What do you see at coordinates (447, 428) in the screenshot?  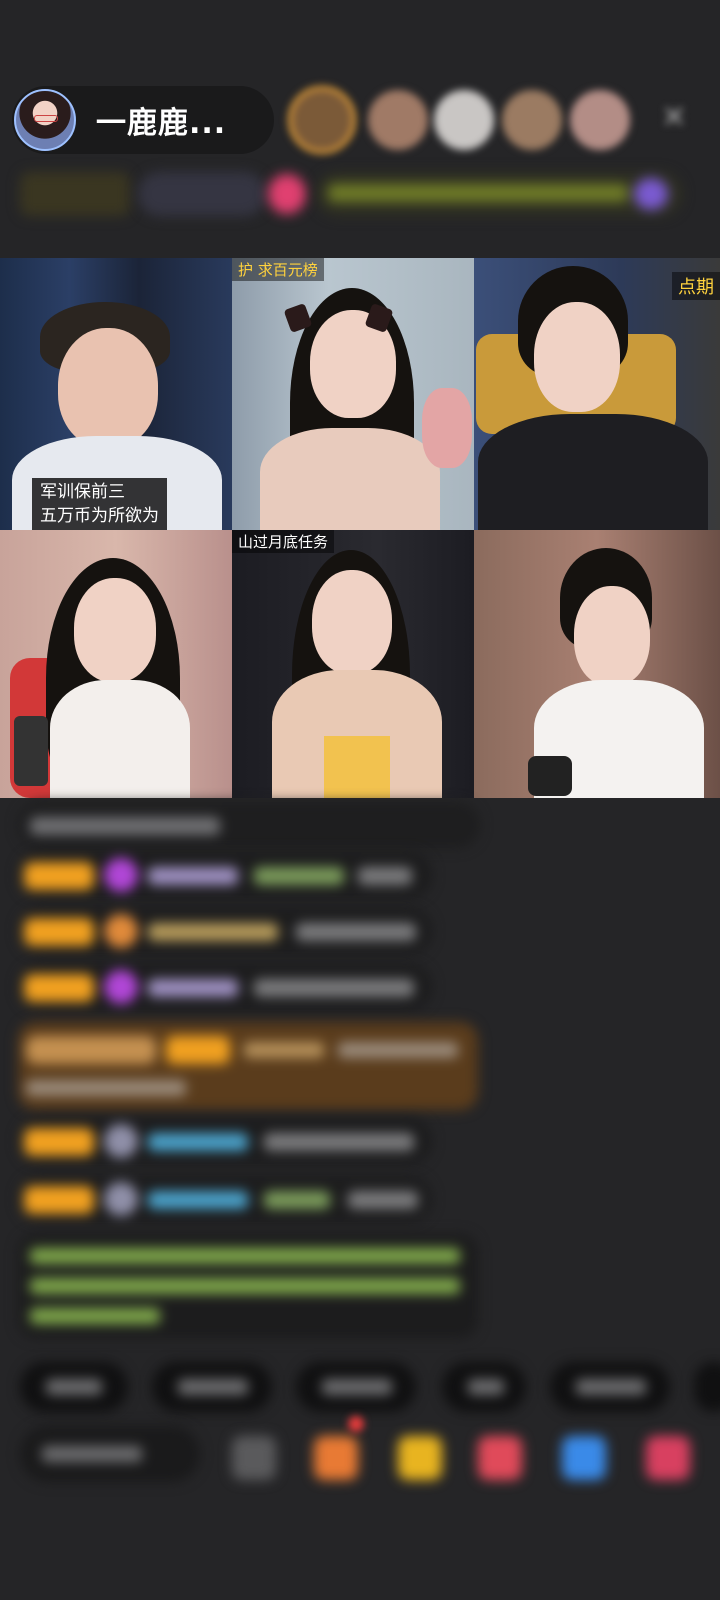 I see `plush-toy` at bounding box center [447, 428].